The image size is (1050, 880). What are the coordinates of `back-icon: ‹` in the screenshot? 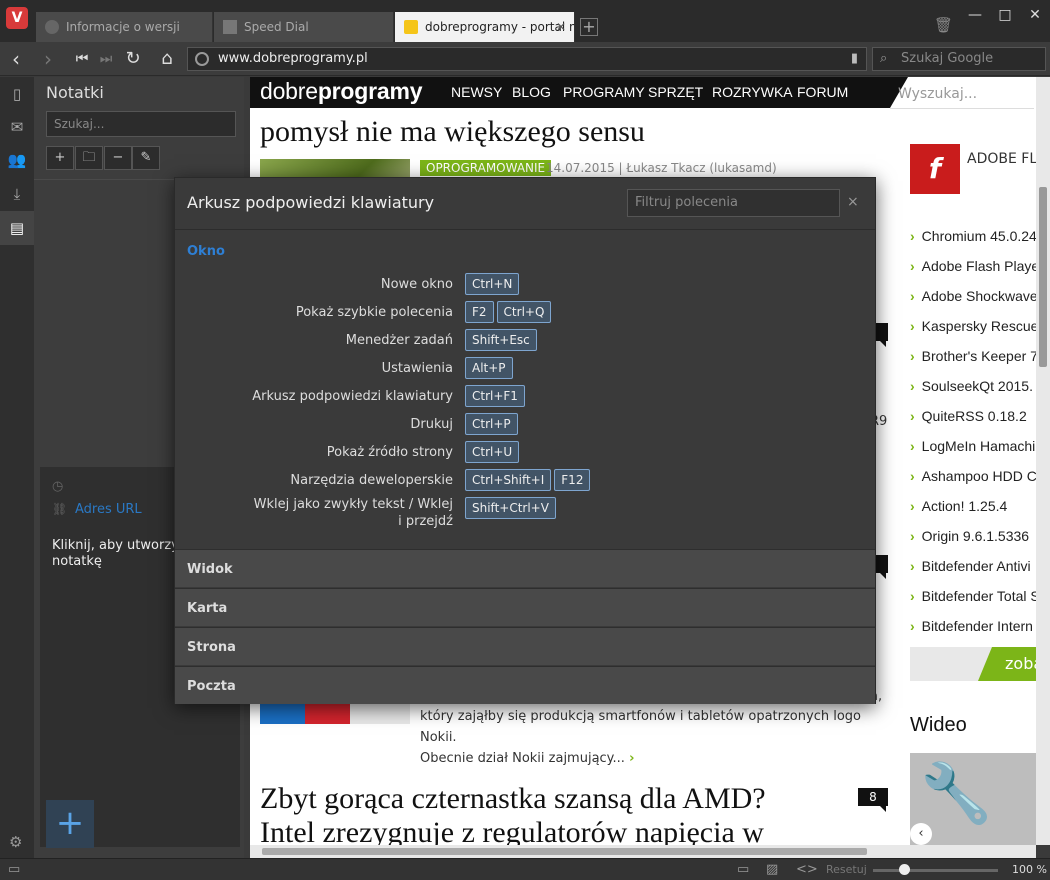 It's located at (16, 59).